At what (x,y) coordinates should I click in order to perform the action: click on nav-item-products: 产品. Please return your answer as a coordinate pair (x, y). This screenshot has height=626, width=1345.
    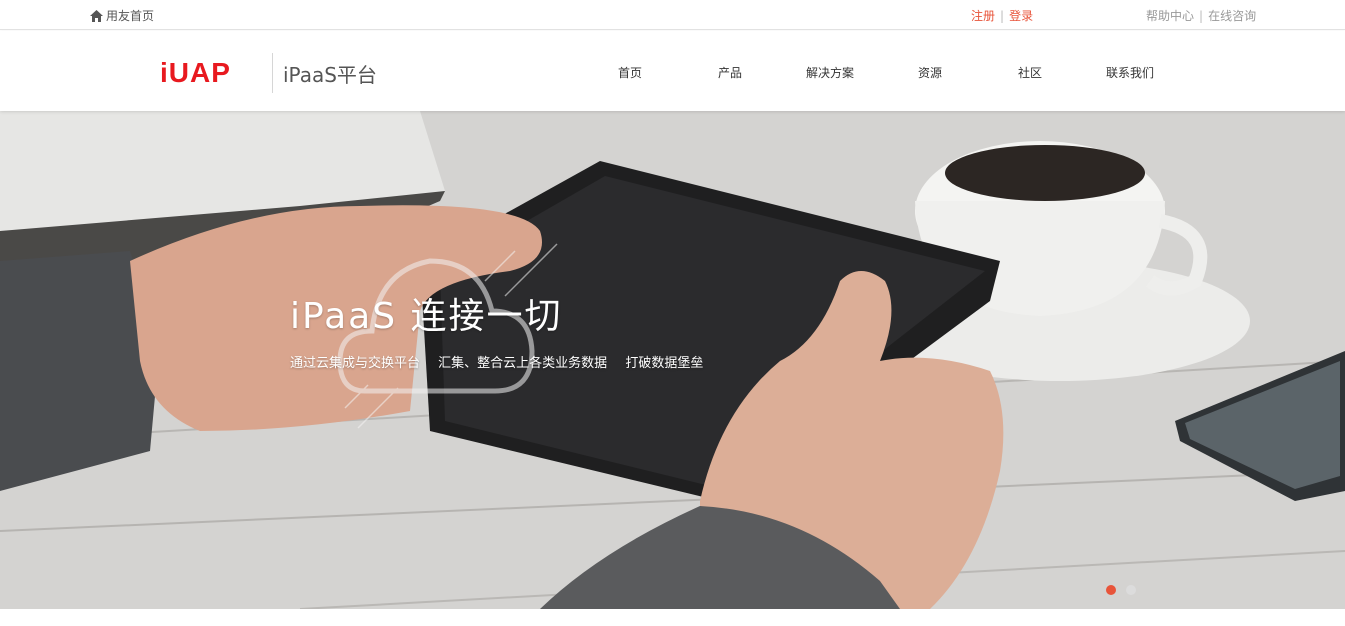
    Looking at the image, I should click on (730, 72).